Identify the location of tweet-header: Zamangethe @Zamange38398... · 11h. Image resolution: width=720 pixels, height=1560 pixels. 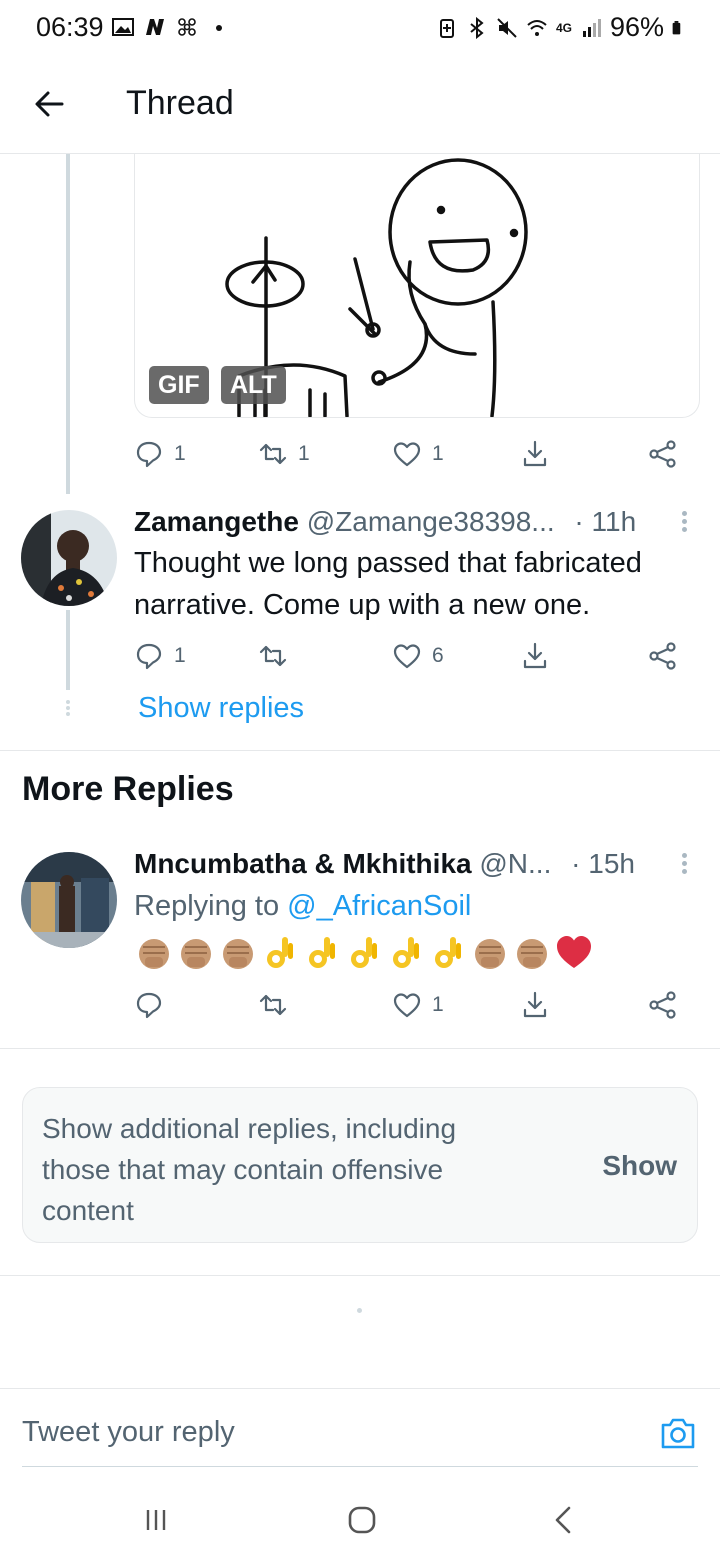
(385, 522).